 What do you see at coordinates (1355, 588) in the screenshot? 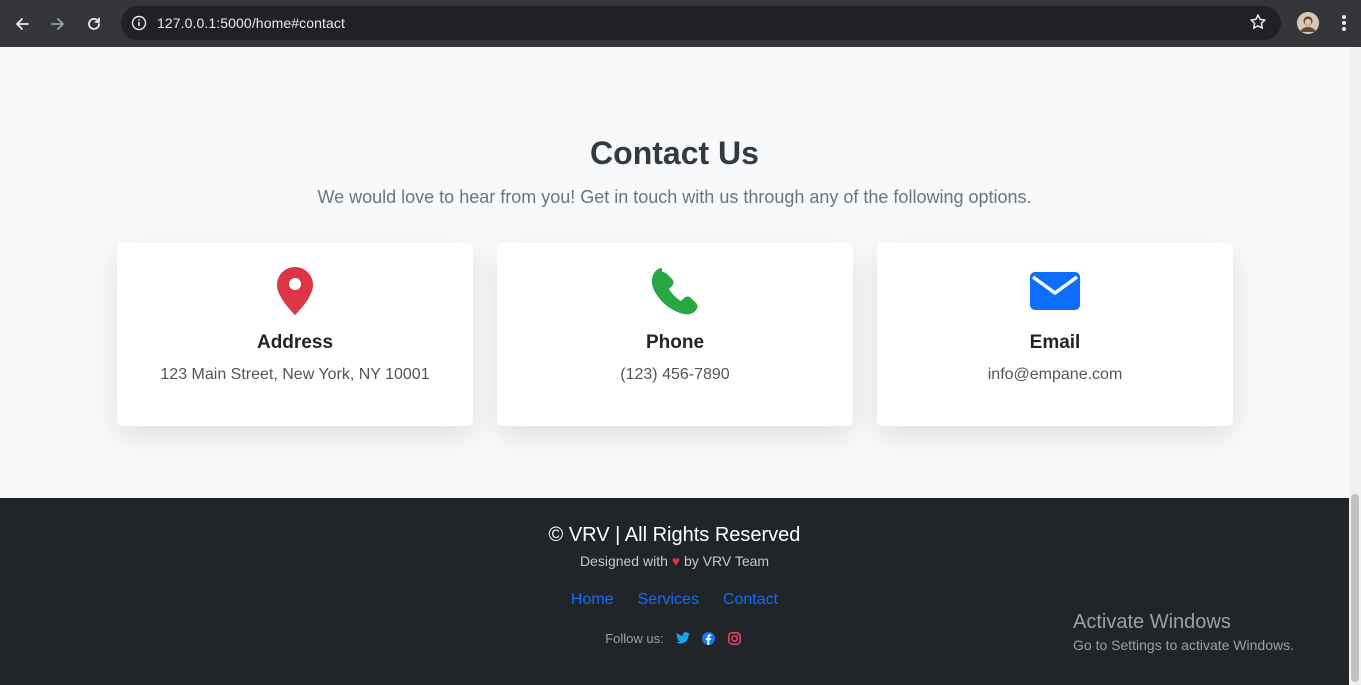
I see `scrollbar-thumb` at bounding box center [1355, 588].